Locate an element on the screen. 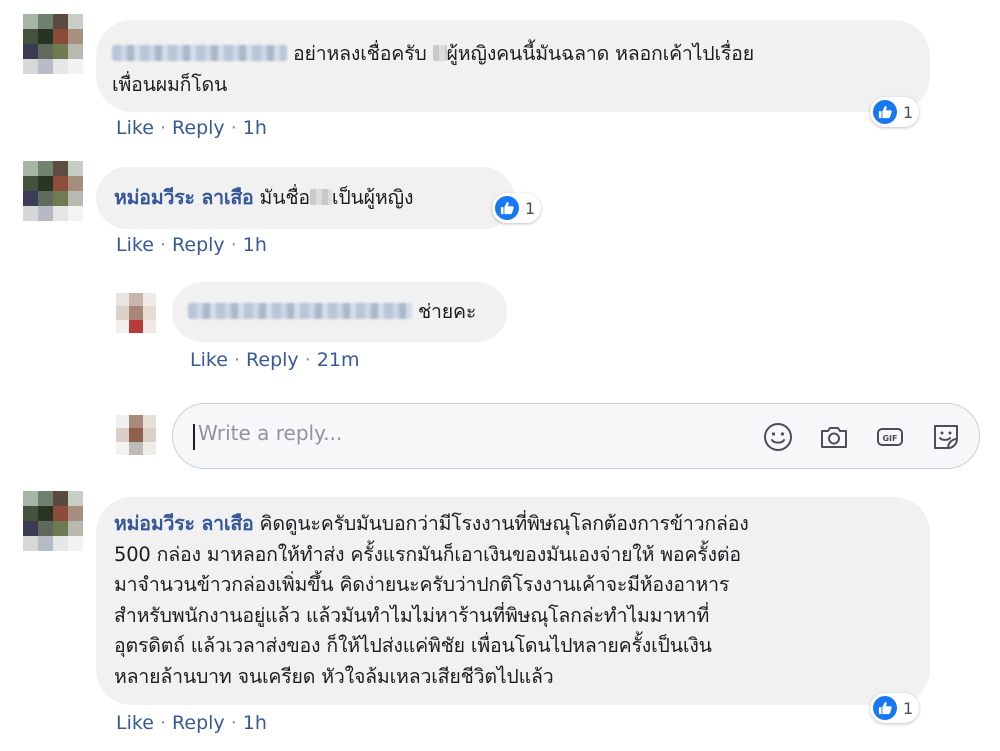  text-cursor is located at coordinates (194, 437).